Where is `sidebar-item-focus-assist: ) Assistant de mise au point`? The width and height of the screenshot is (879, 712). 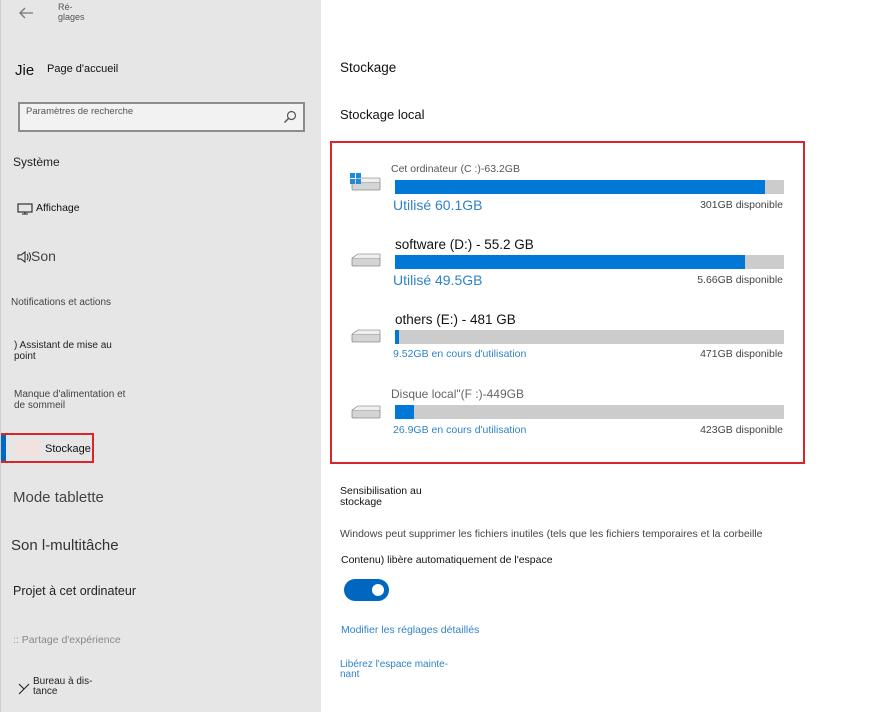
sidebar-item-focus-assist: ) Assistant de mise au point is located at coordinates (71, 351).